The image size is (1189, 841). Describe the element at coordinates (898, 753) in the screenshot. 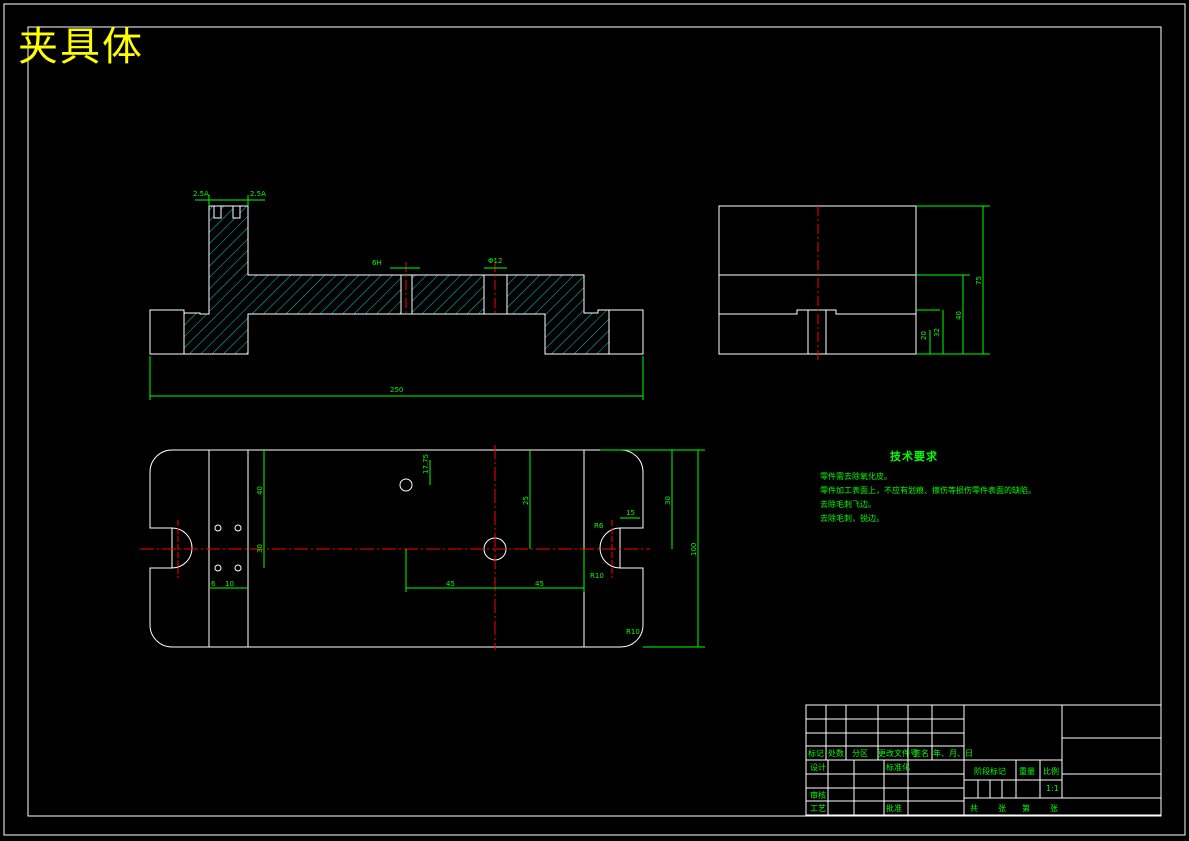

I see `tb-doc: 更改文件号` at that location.